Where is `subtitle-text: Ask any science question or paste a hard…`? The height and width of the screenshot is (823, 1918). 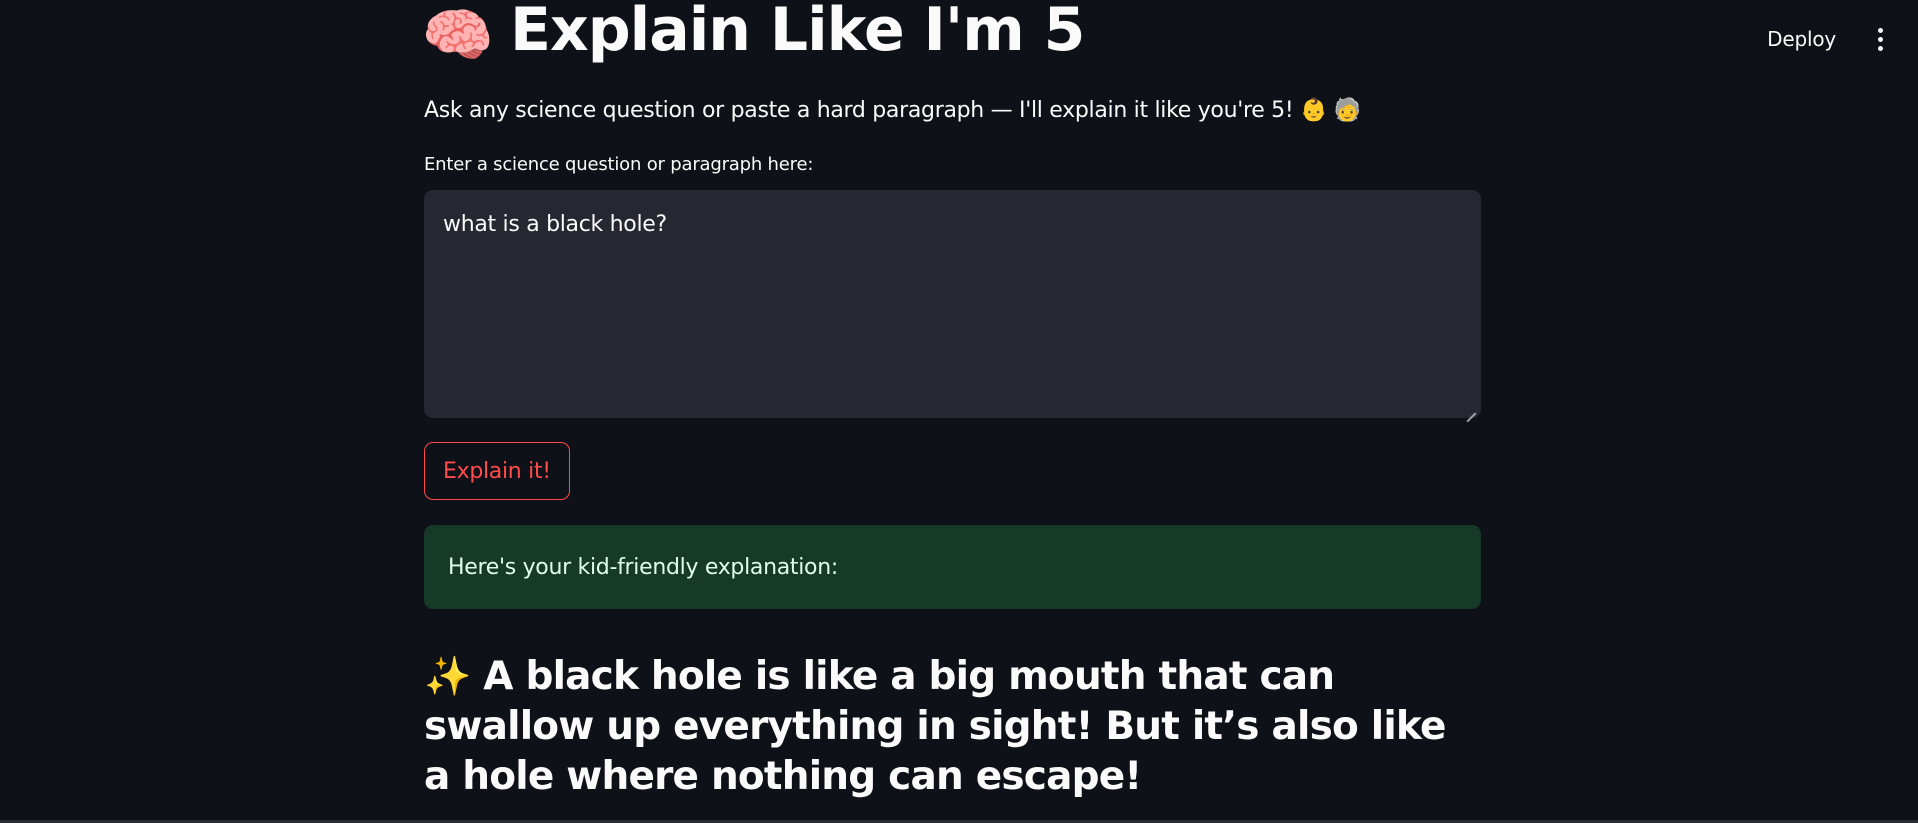 subtitle-text: Ask any science question or paste a hard… is located at coordinates (859, 110).